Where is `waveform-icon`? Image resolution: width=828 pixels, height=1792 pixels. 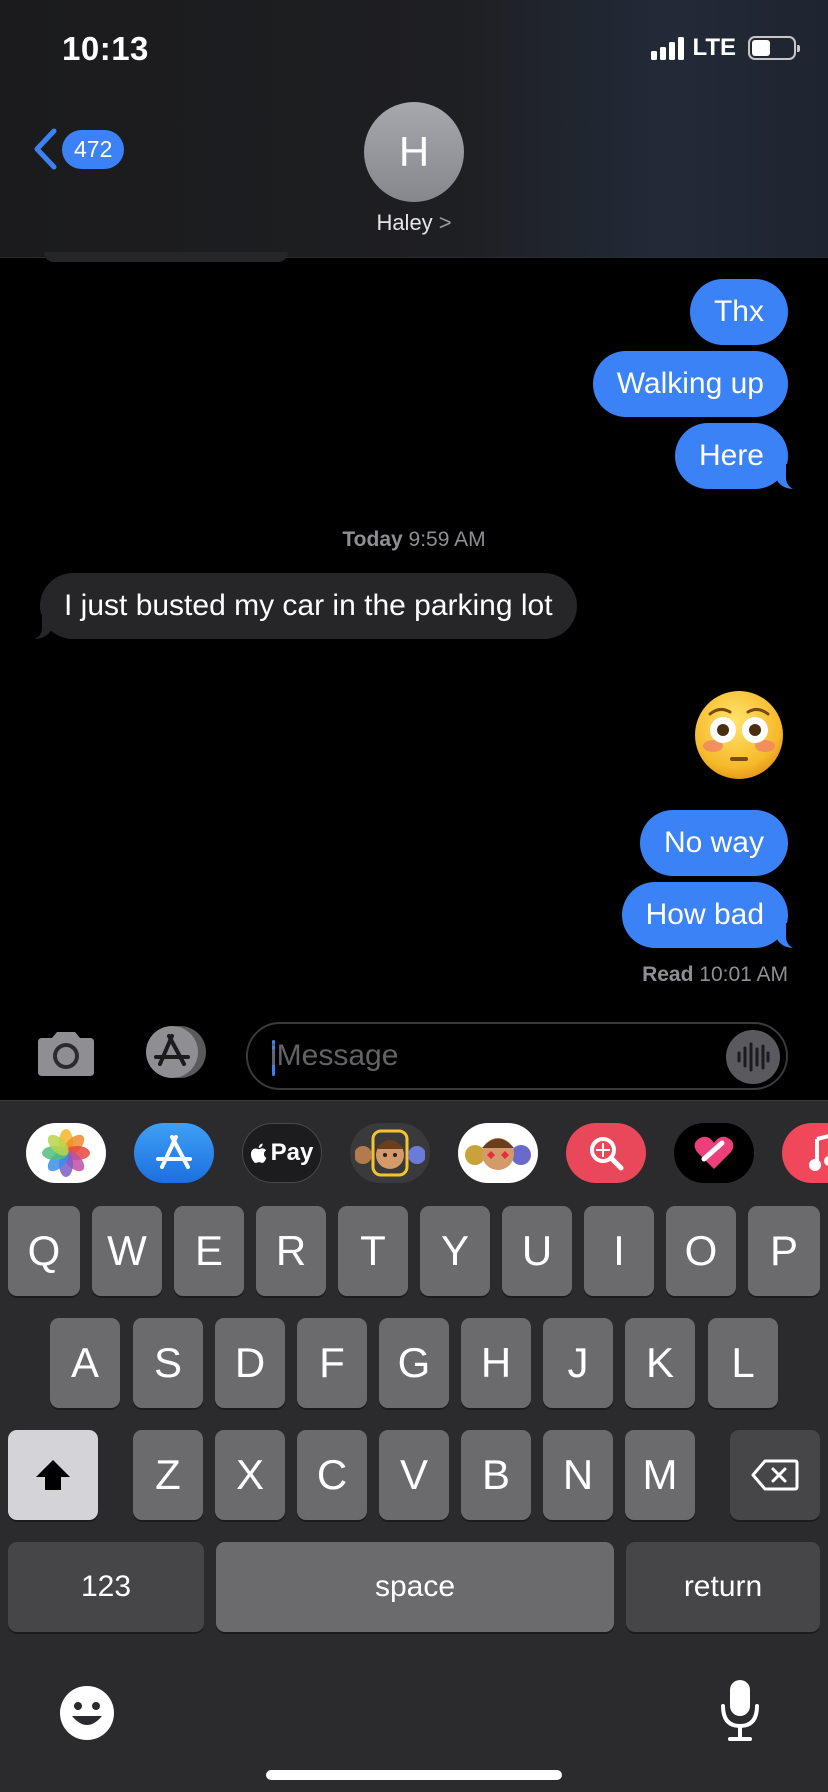 waveform-icon is located at coordinates (753, 1057).